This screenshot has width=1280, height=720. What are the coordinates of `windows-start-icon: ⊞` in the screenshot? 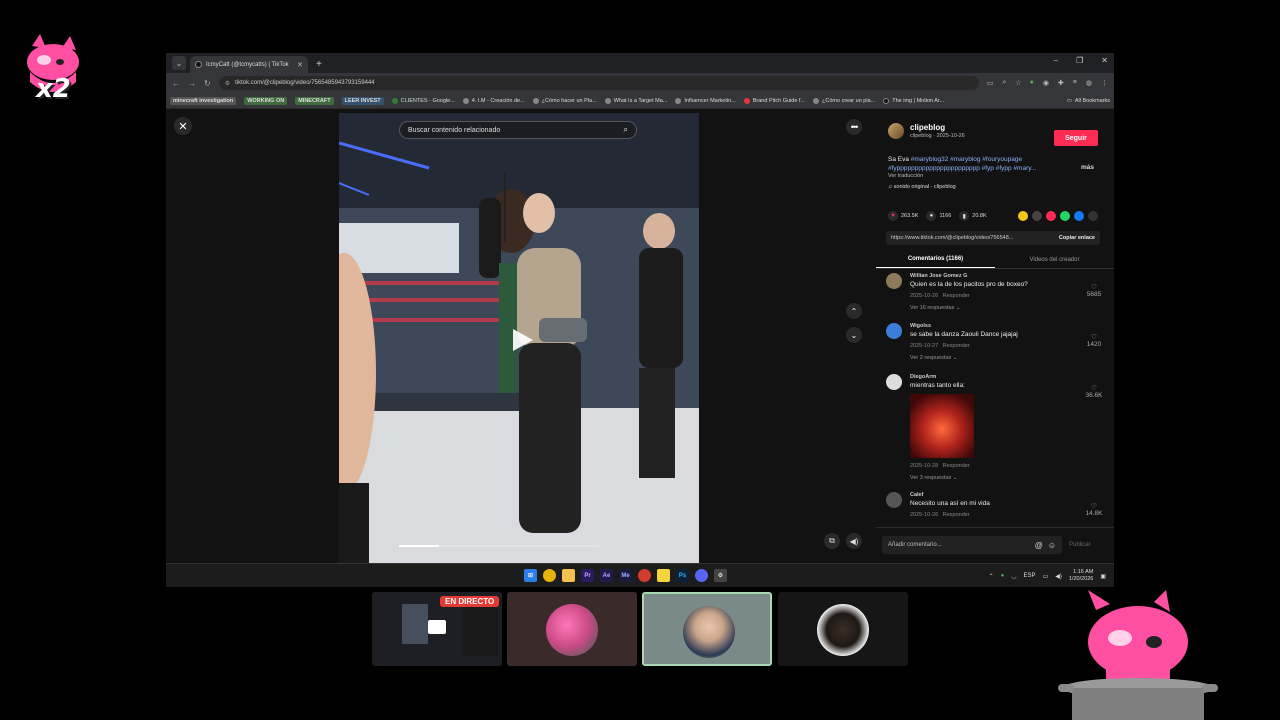 It's located at (530, 575).